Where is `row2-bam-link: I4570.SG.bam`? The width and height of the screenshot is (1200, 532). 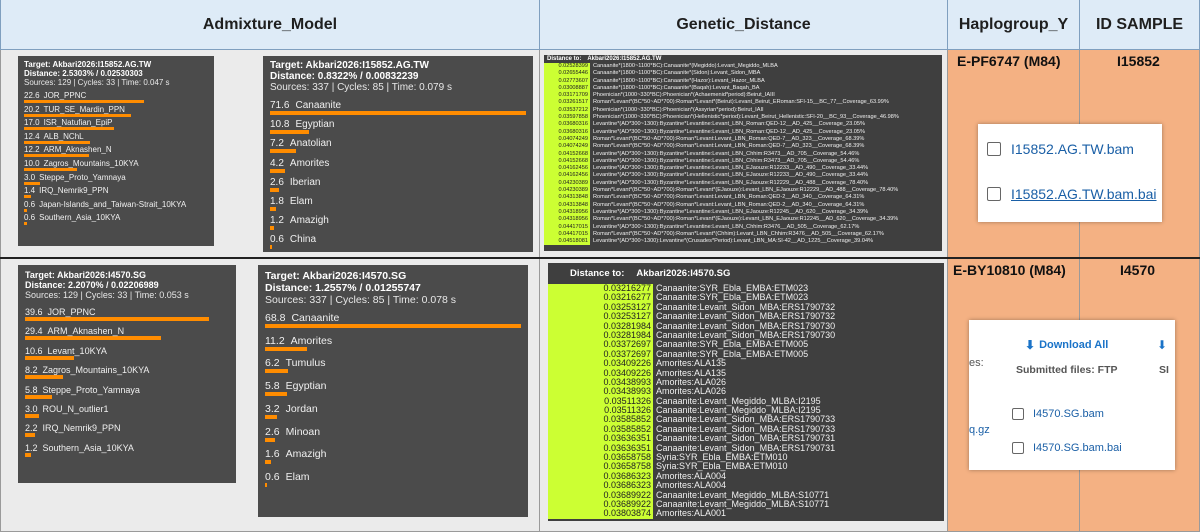
row2-bam-link: I4570.SG.bam is located at coordinates (1068, 414).